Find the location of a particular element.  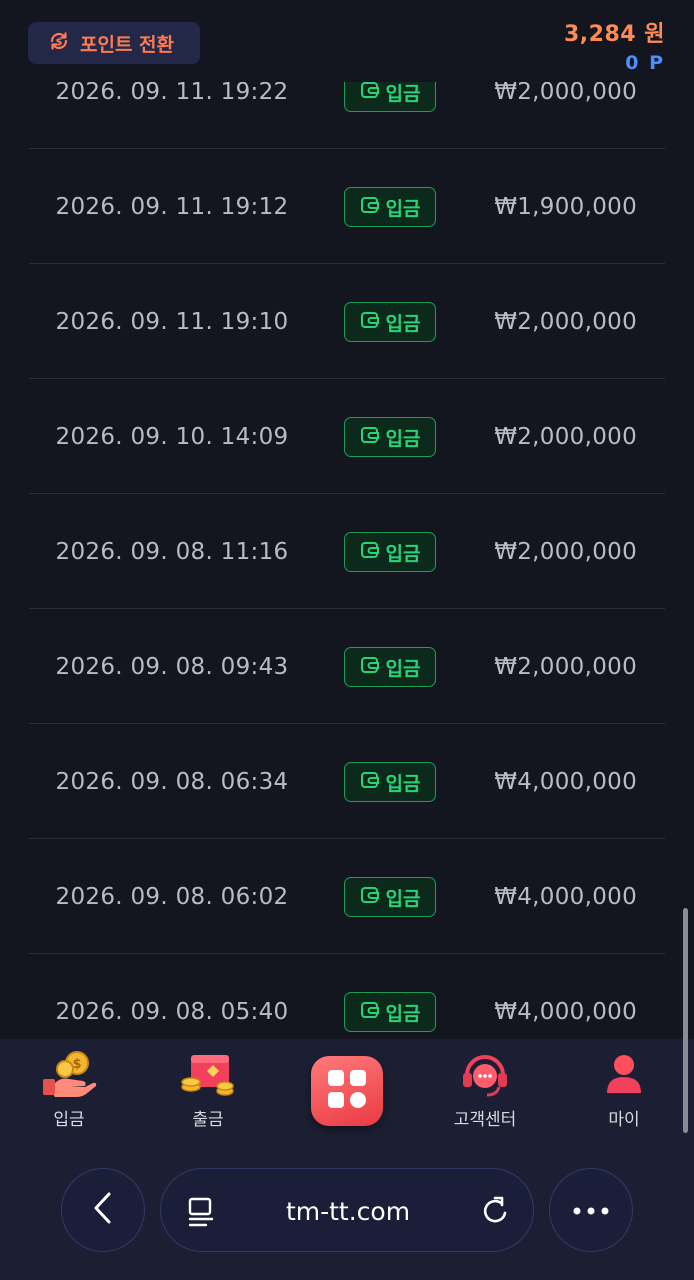

back-button is located at coordinates (103, 1210).